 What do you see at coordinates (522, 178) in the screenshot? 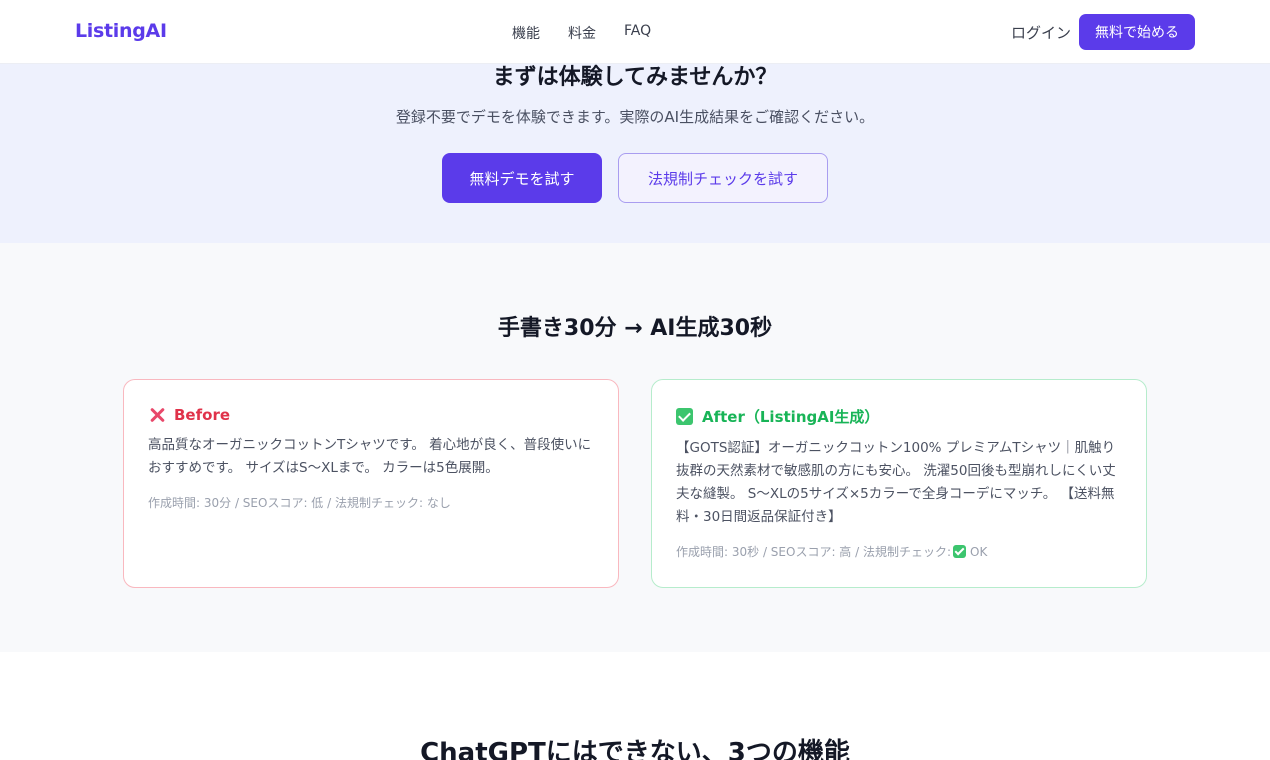
I see `try-demo-button: 無料デモを試す` at bounding box center [522, 178].